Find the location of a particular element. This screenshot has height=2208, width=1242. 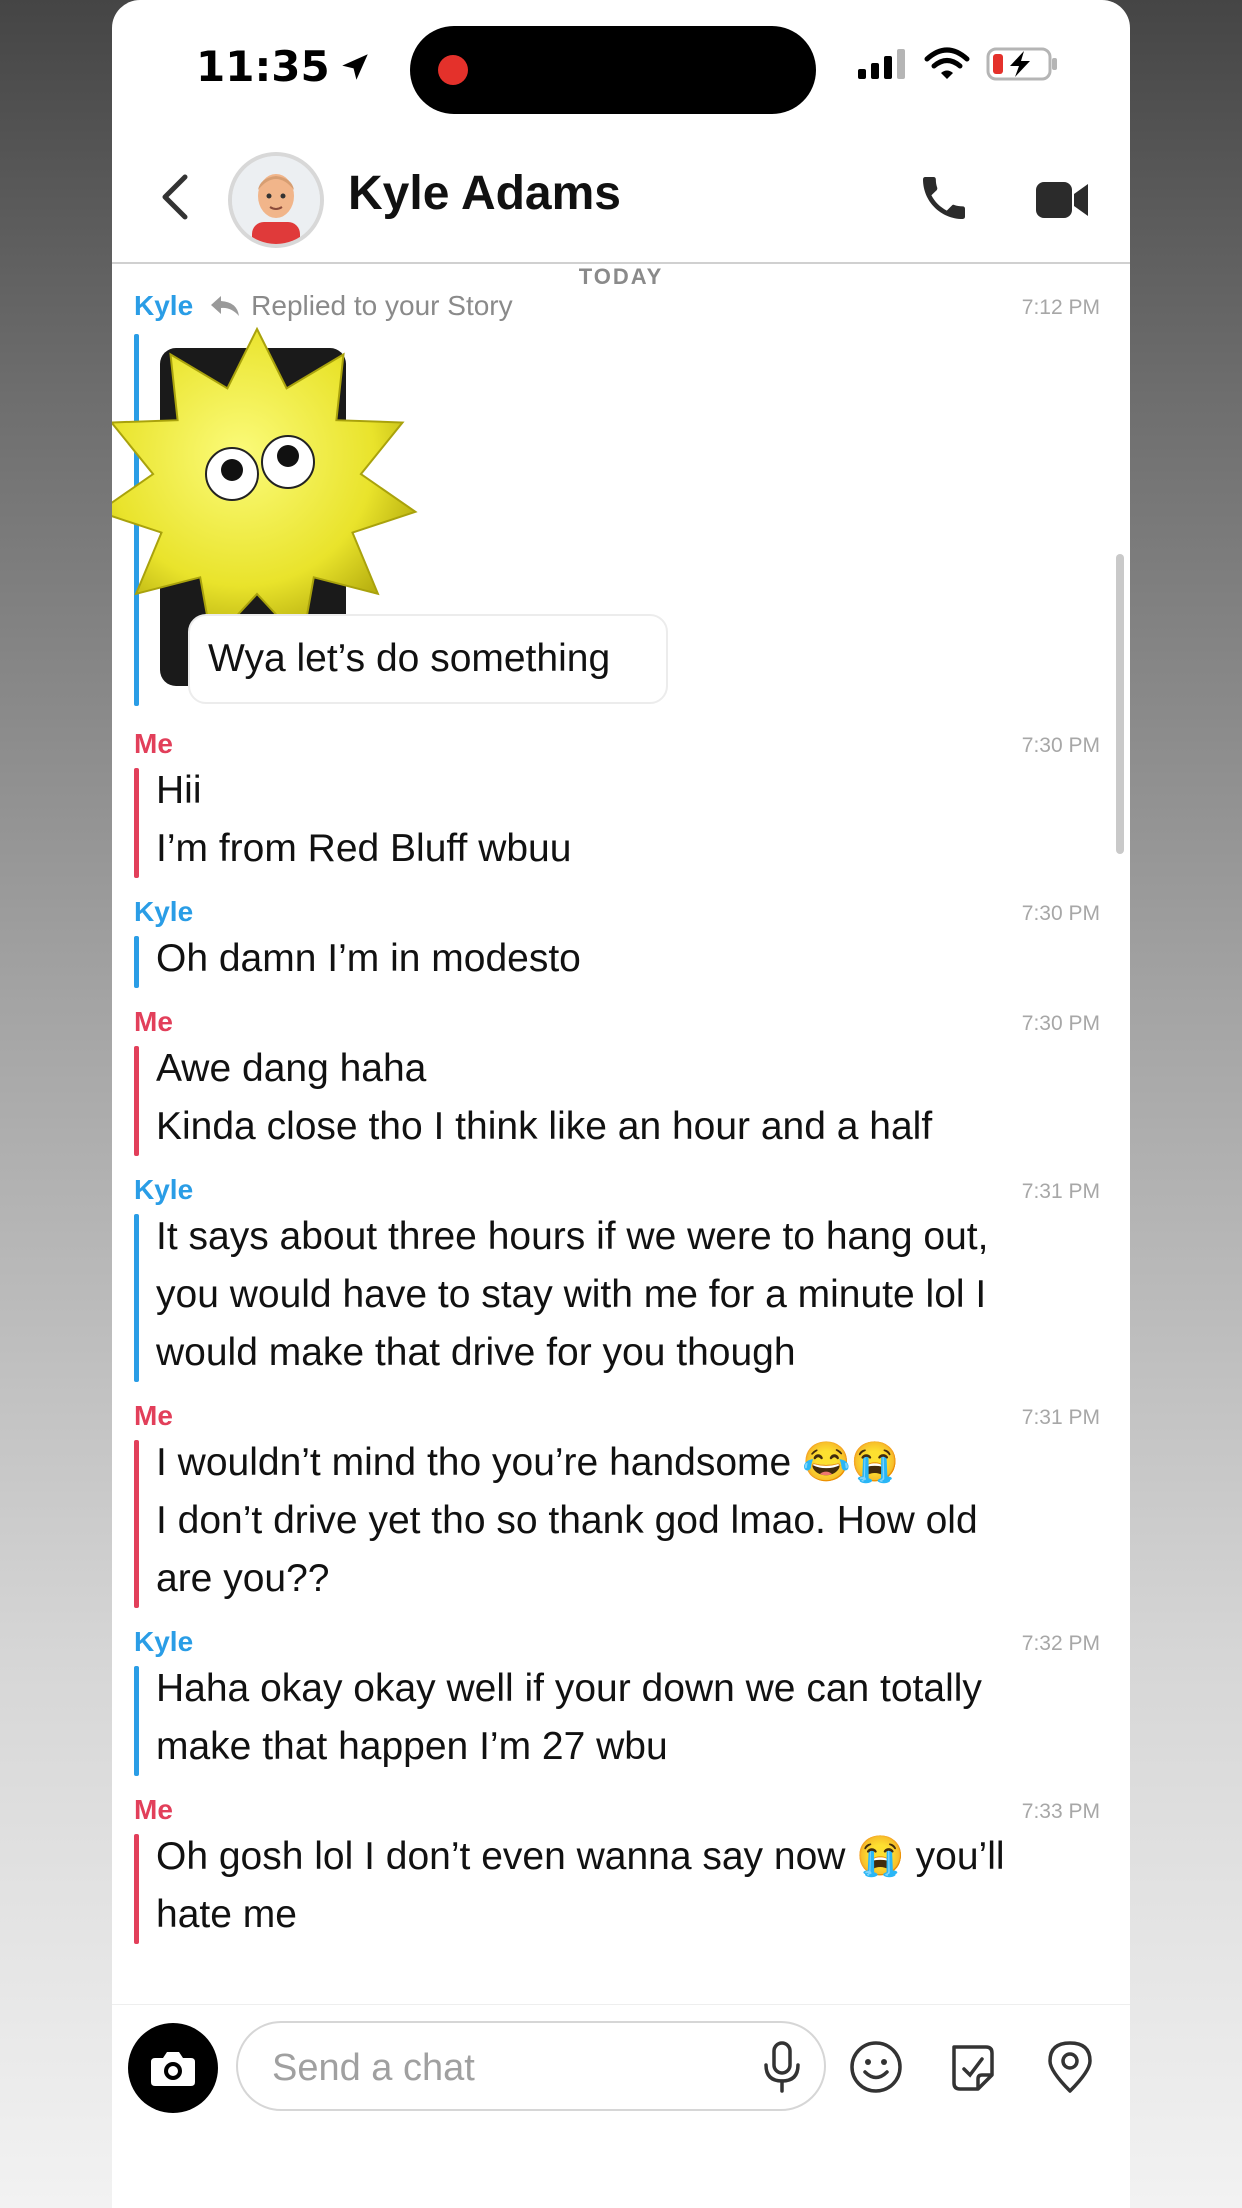

back-button is located at coordinates (174, 197).